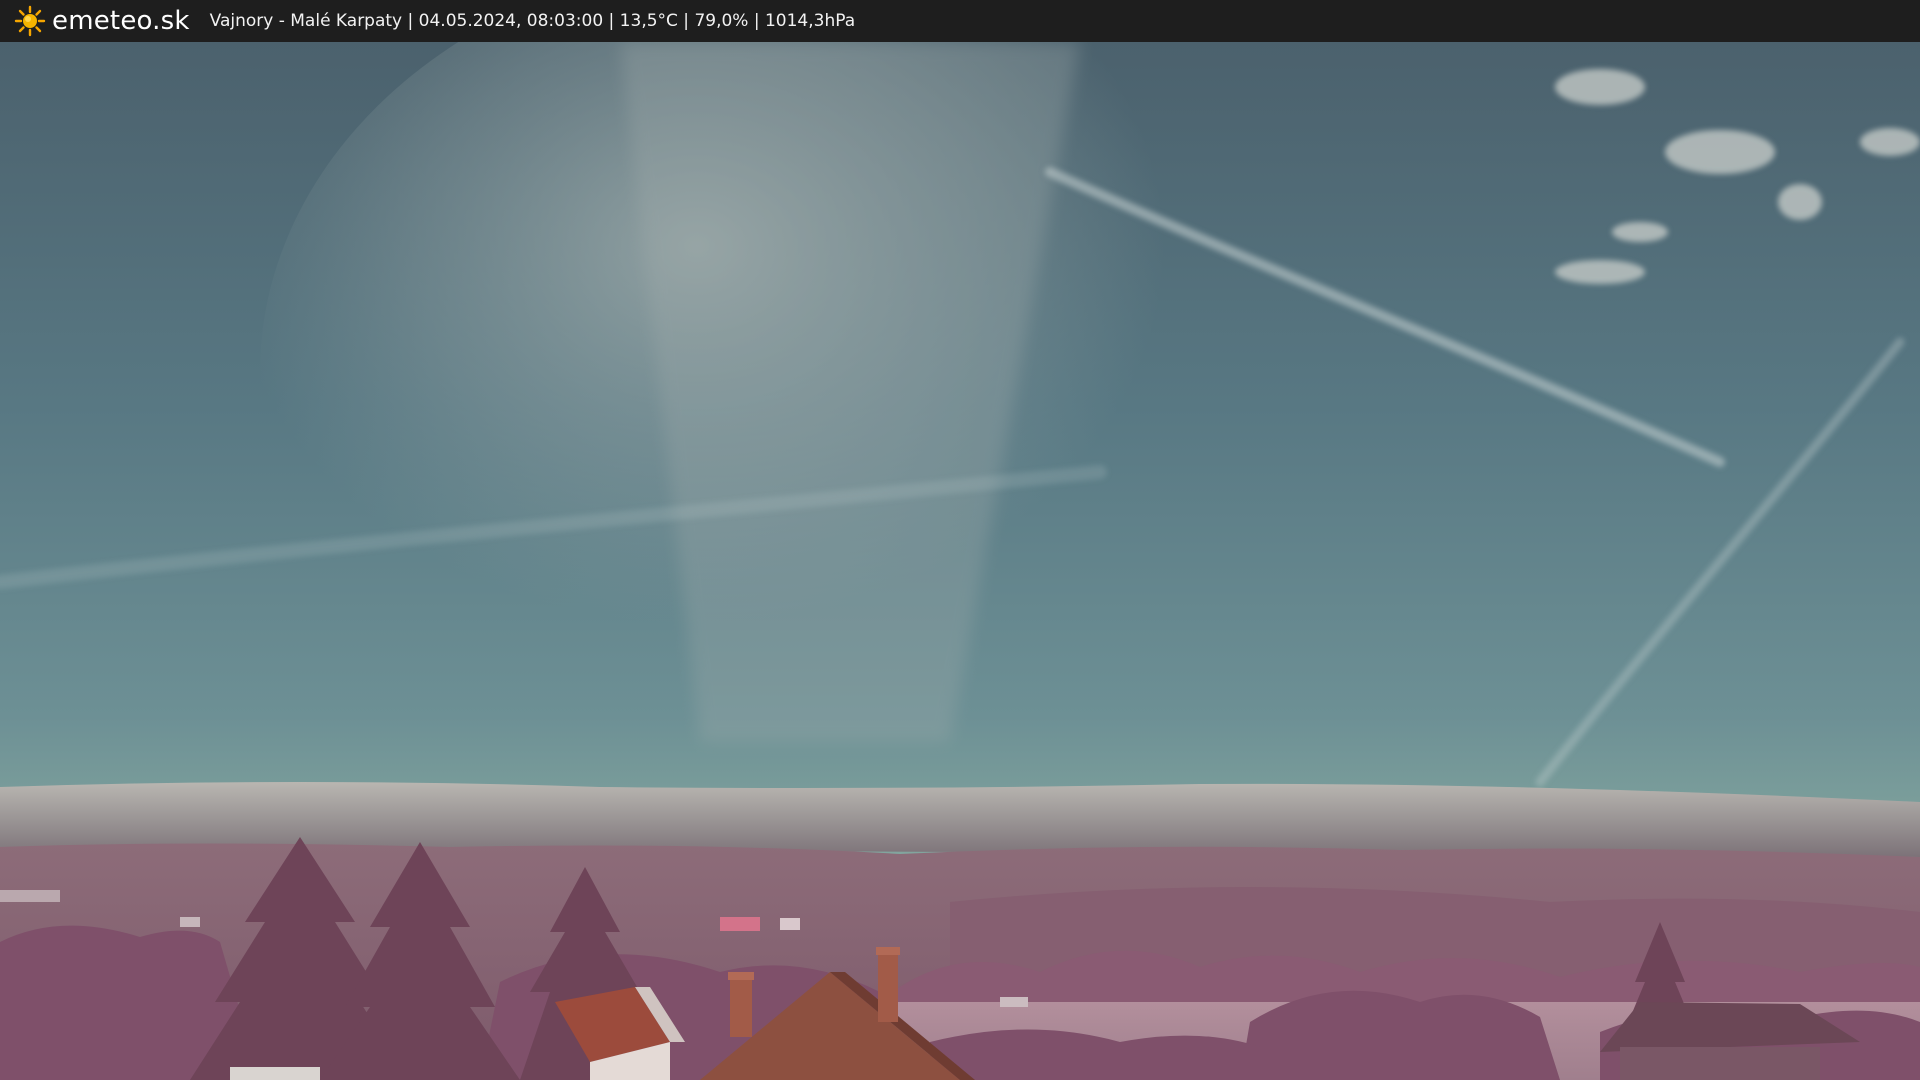 The width and height of the screenshot is (1920, 1080). I want to click on sun-icon, so click(30, 21).